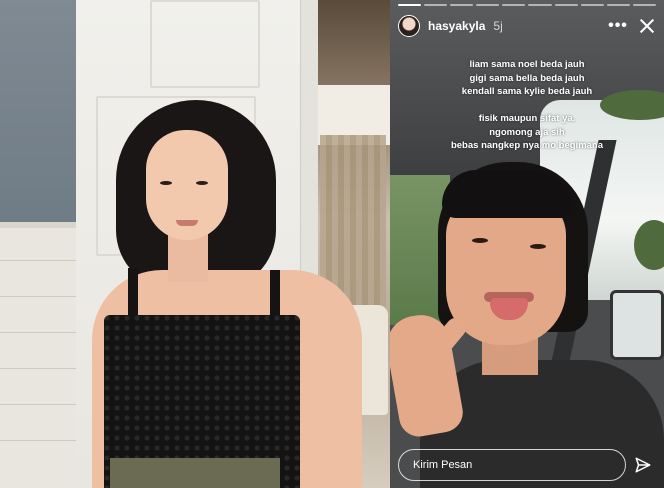 This screenshot has width=664, height=488. I want to click on send-icon, so click(643, 465).